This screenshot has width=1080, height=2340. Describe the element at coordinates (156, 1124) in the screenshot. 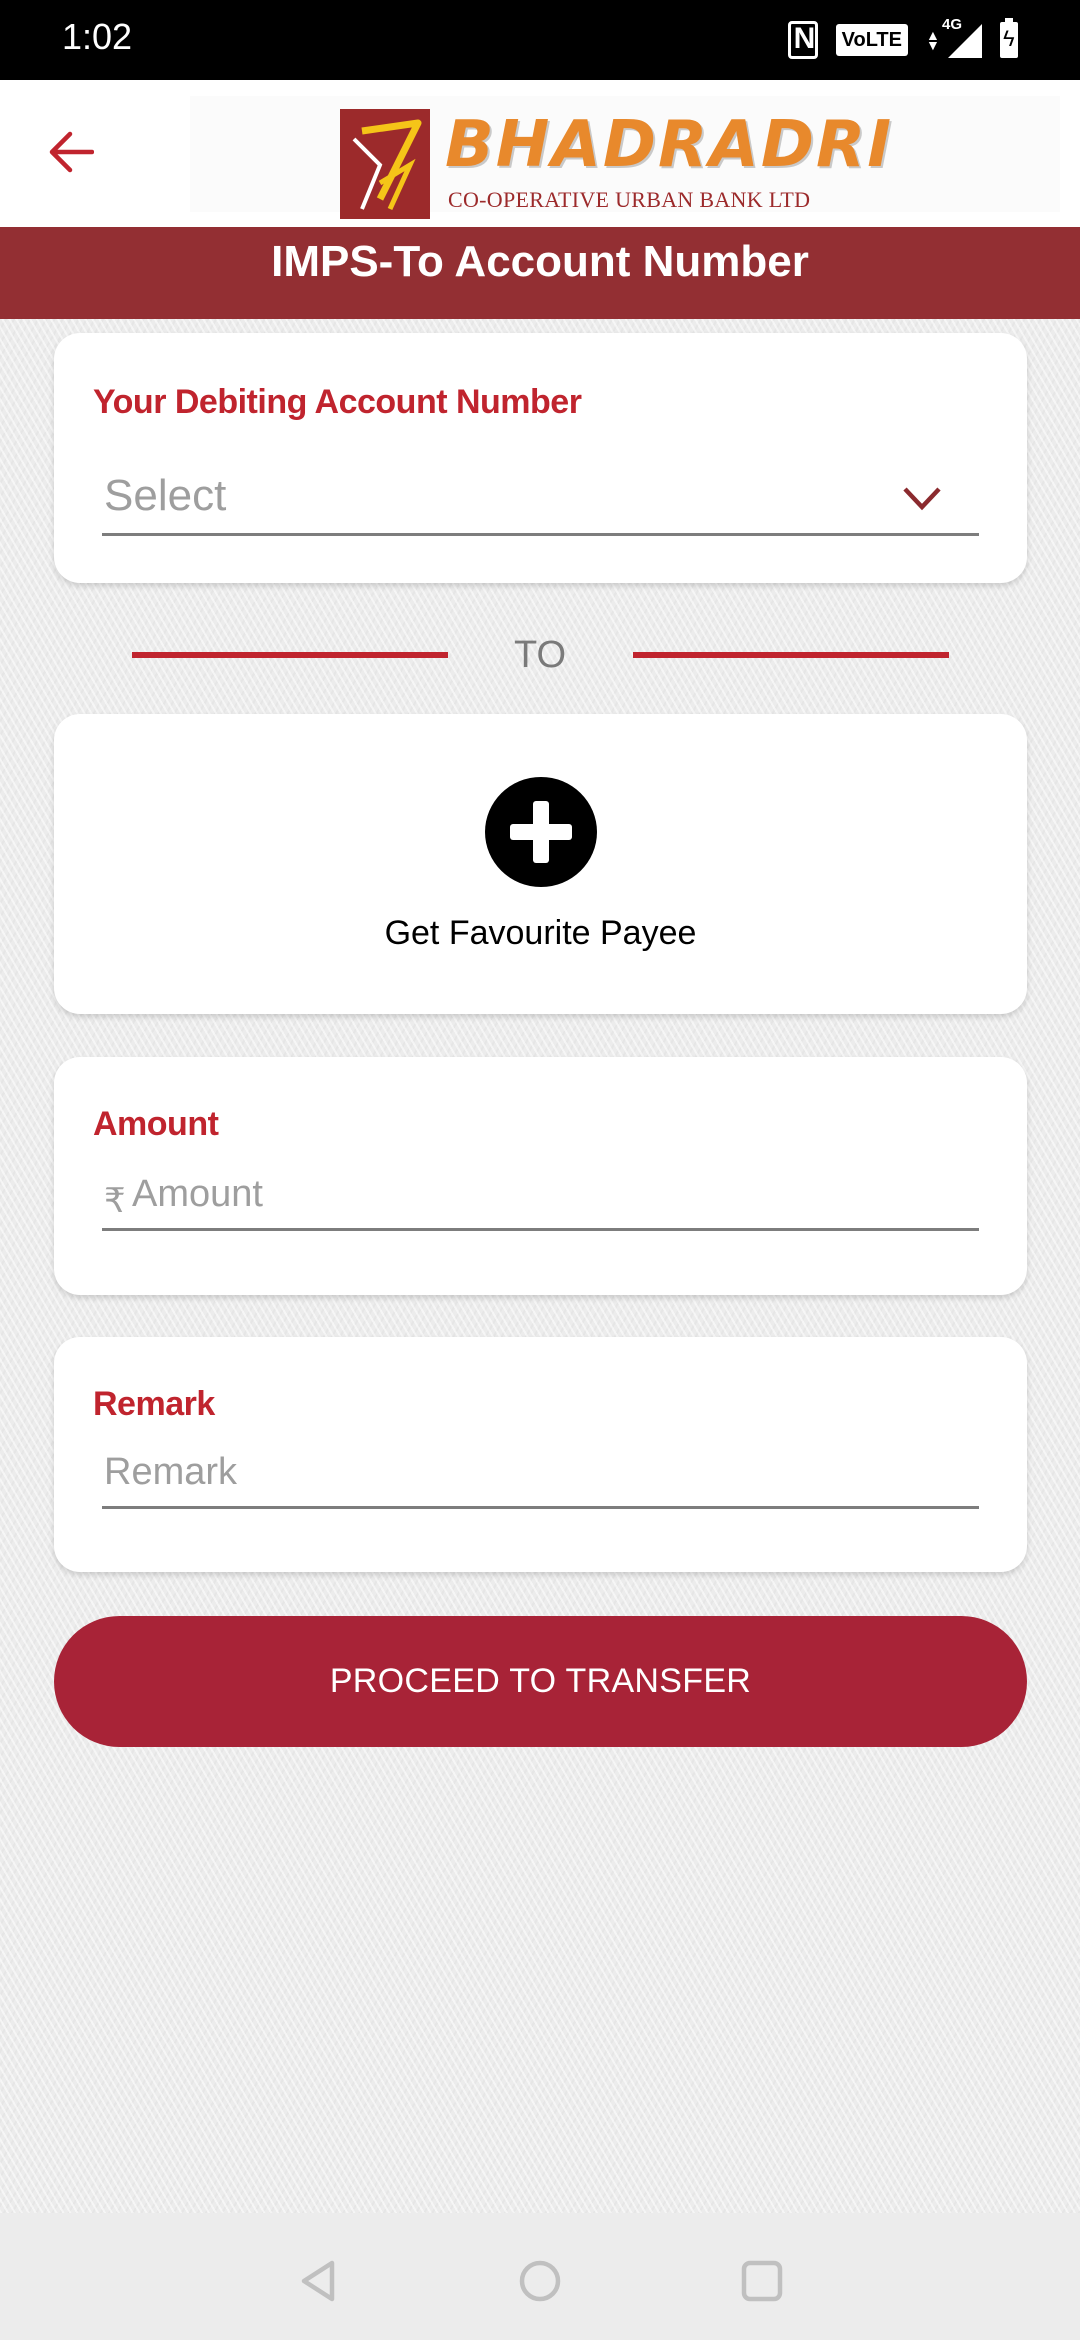

I see `amount-label: Amount` at that location.